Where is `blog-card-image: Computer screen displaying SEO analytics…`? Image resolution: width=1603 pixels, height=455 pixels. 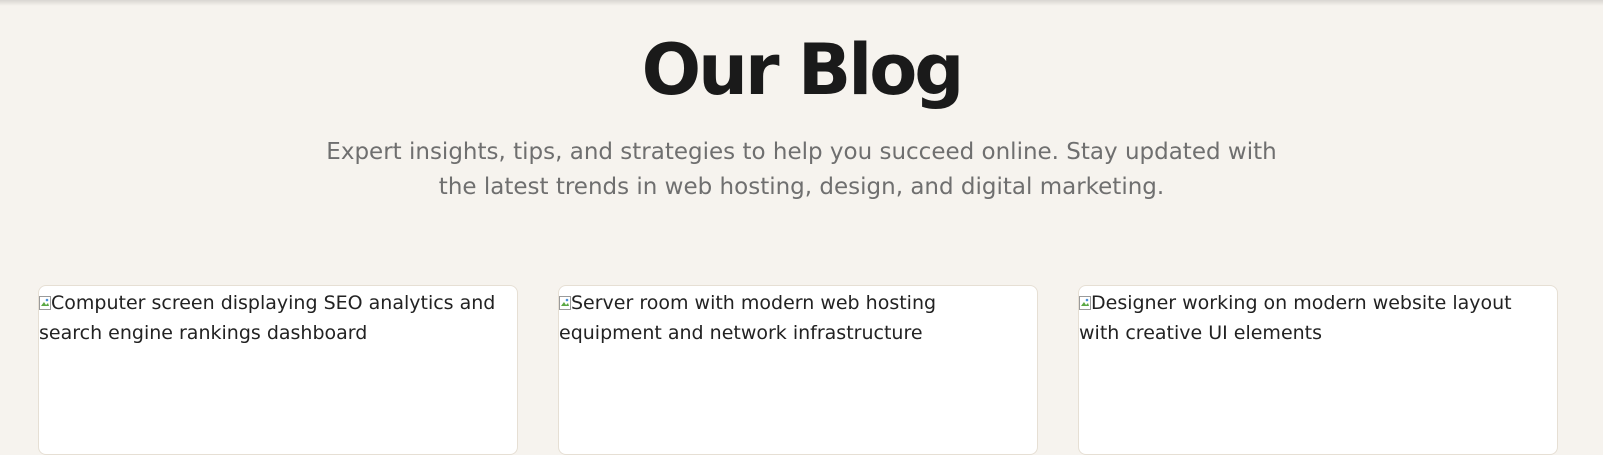
blog-card-image: Computer screen displaying SEO analytics… is located at coordinates (278, 317).